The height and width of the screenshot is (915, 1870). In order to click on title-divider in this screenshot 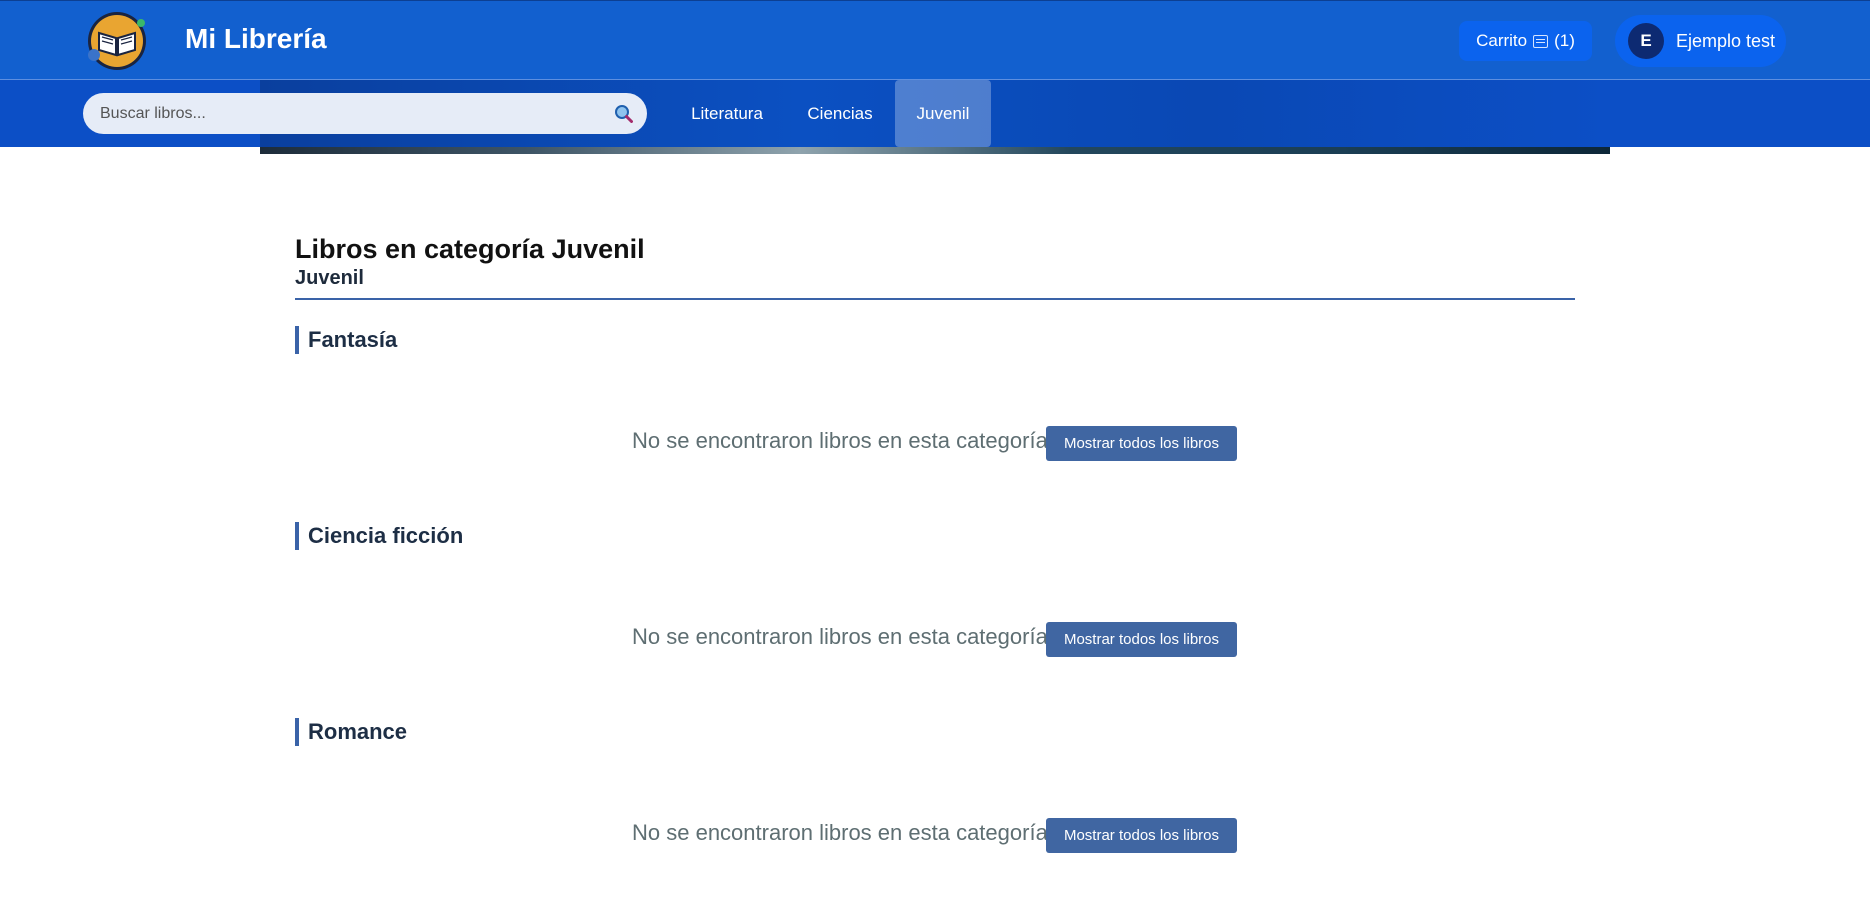, I will do `click(935, 299)`.